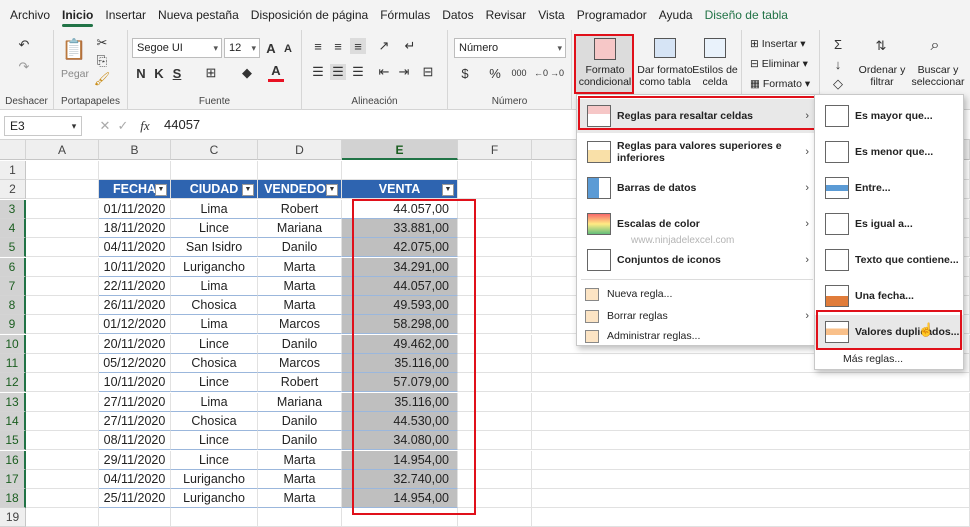 This screenshot has height=527, width=970. What do you see at coordinates (410, 46) in the screenshot?
I see `wrap-text-icon: ↵` at bounding box center [410, 46].